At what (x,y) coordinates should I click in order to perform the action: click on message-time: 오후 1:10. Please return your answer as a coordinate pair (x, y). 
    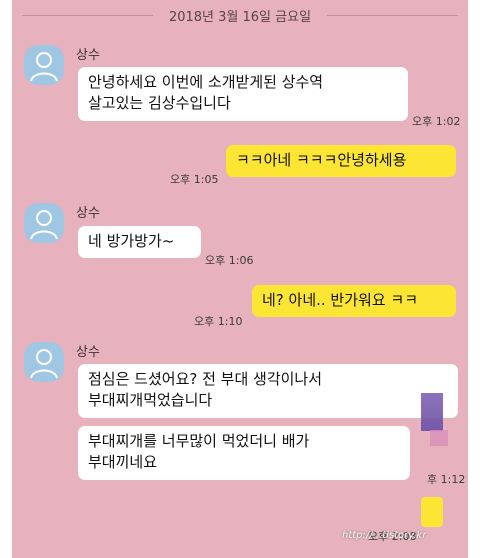
    Looking at the image, I should click on (218, 321).